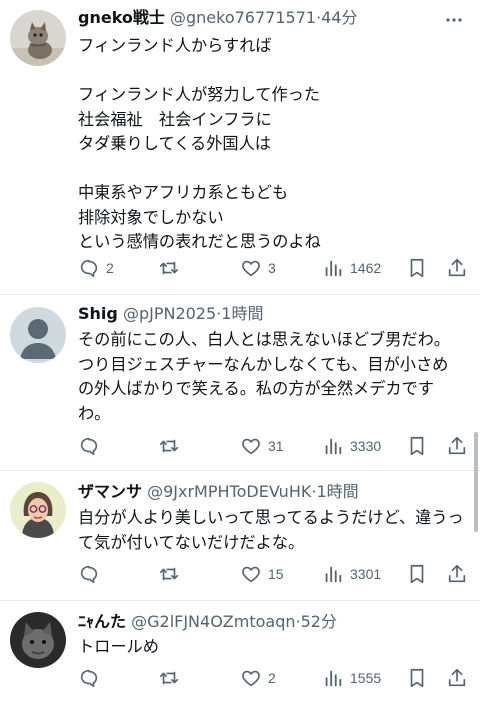  I want to click on like-button: 31, so click(262, 446).